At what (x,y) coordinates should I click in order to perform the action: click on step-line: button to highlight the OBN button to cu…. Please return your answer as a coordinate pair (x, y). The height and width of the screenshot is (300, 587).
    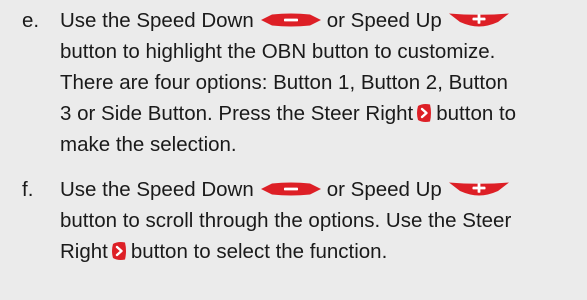
    Looking at the image, I should click on (278, 51).